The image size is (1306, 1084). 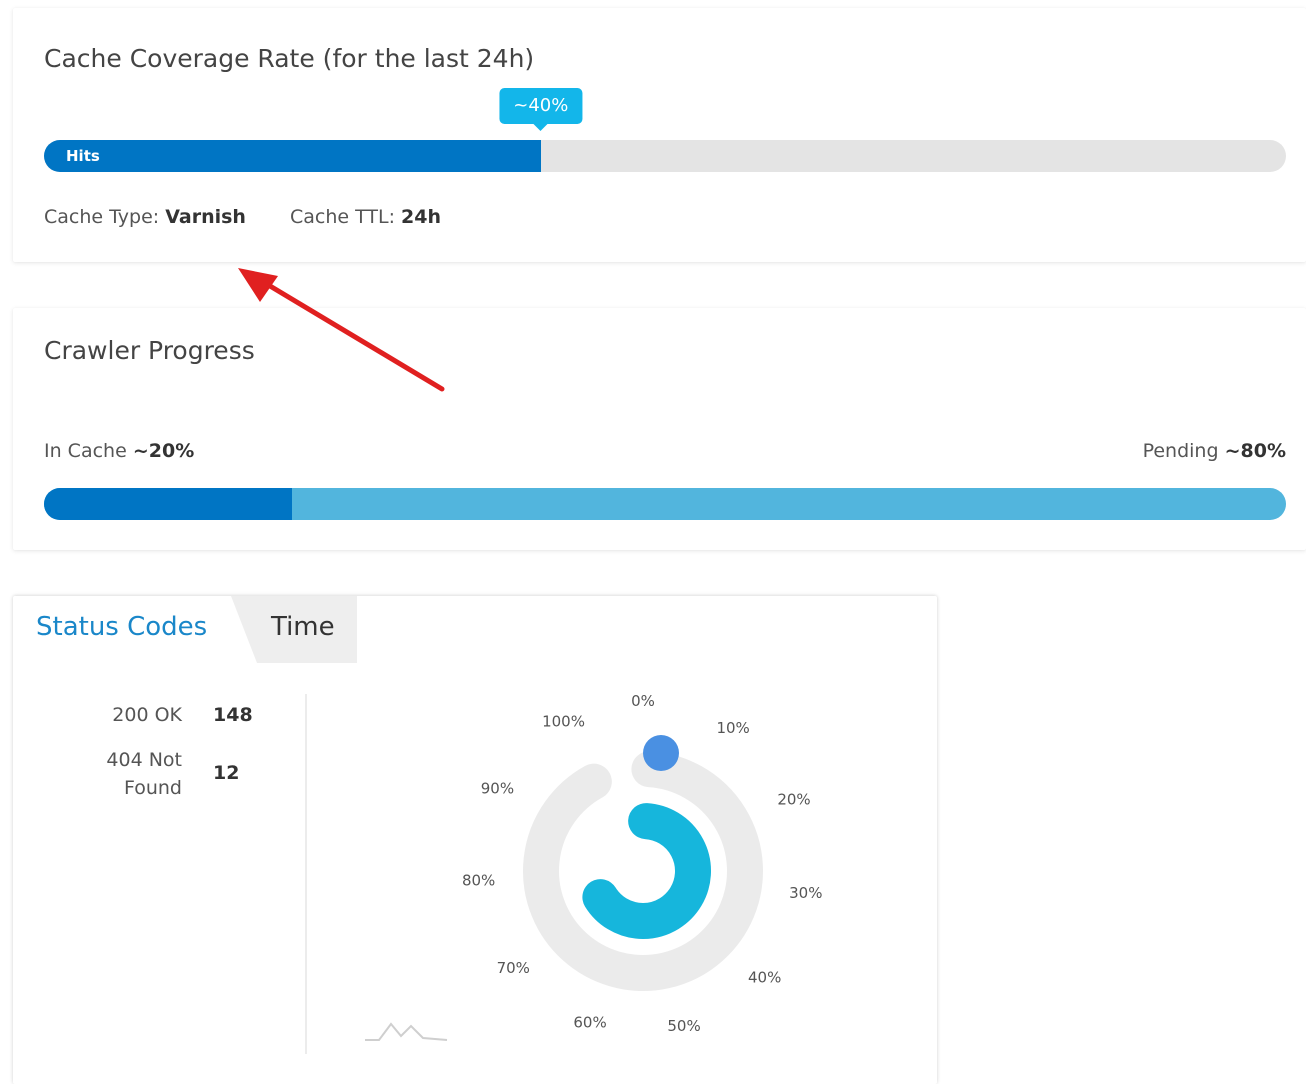 I want to click on in-cache-info: In Cache ~20%, so click(x=119, y=451).